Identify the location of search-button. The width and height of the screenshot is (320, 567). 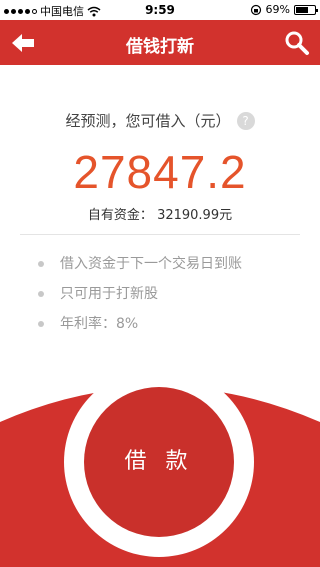
(297, 43).